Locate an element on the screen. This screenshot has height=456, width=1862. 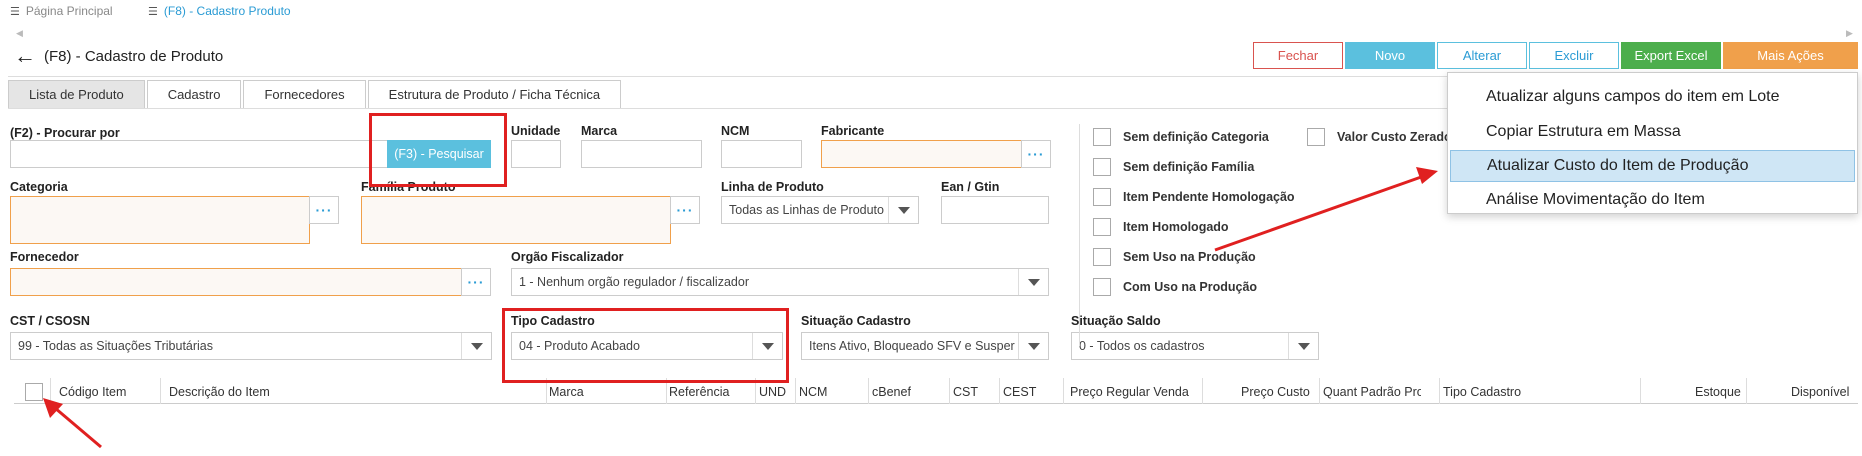
situacao-saldo-select: 0 - Todos os cadastros is located at coordinates (1195, 346).